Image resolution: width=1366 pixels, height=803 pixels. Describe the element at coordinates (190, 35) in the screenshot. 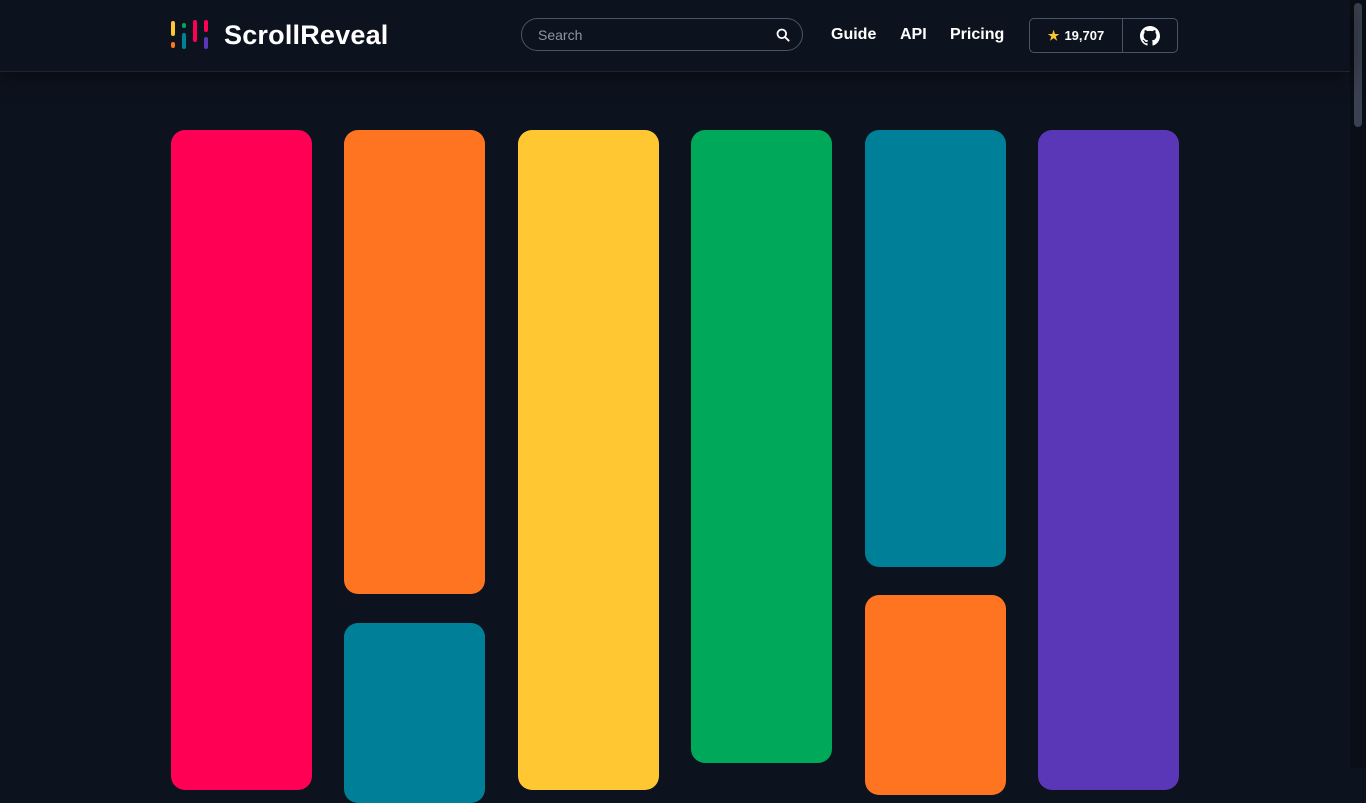

I see `scrollreveal-logo-icon` at that location.